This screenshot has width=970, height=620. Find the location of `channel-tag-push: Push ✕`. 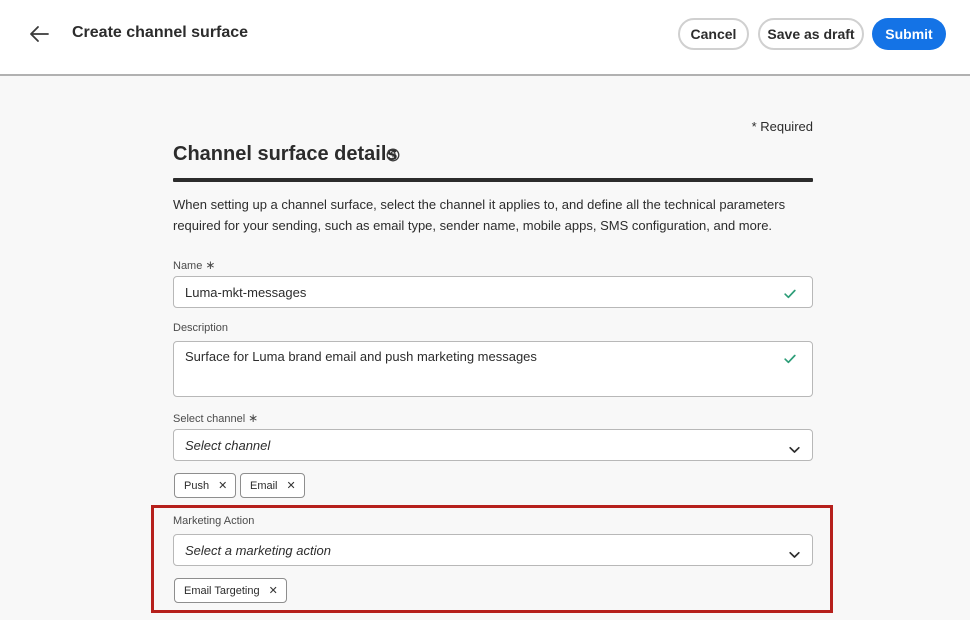

channel-tag-push: Push ✕ is located at coordinates (205, 485).